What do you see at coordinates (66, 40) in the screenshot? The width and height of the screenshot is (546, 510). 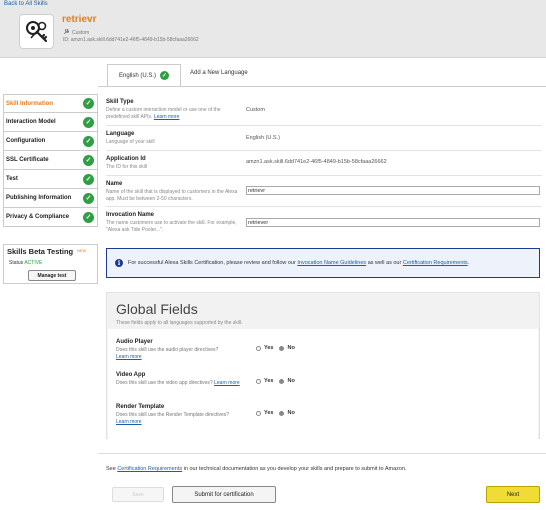 I see `skill-id-label: ID:` at bounding box center [66, 40].